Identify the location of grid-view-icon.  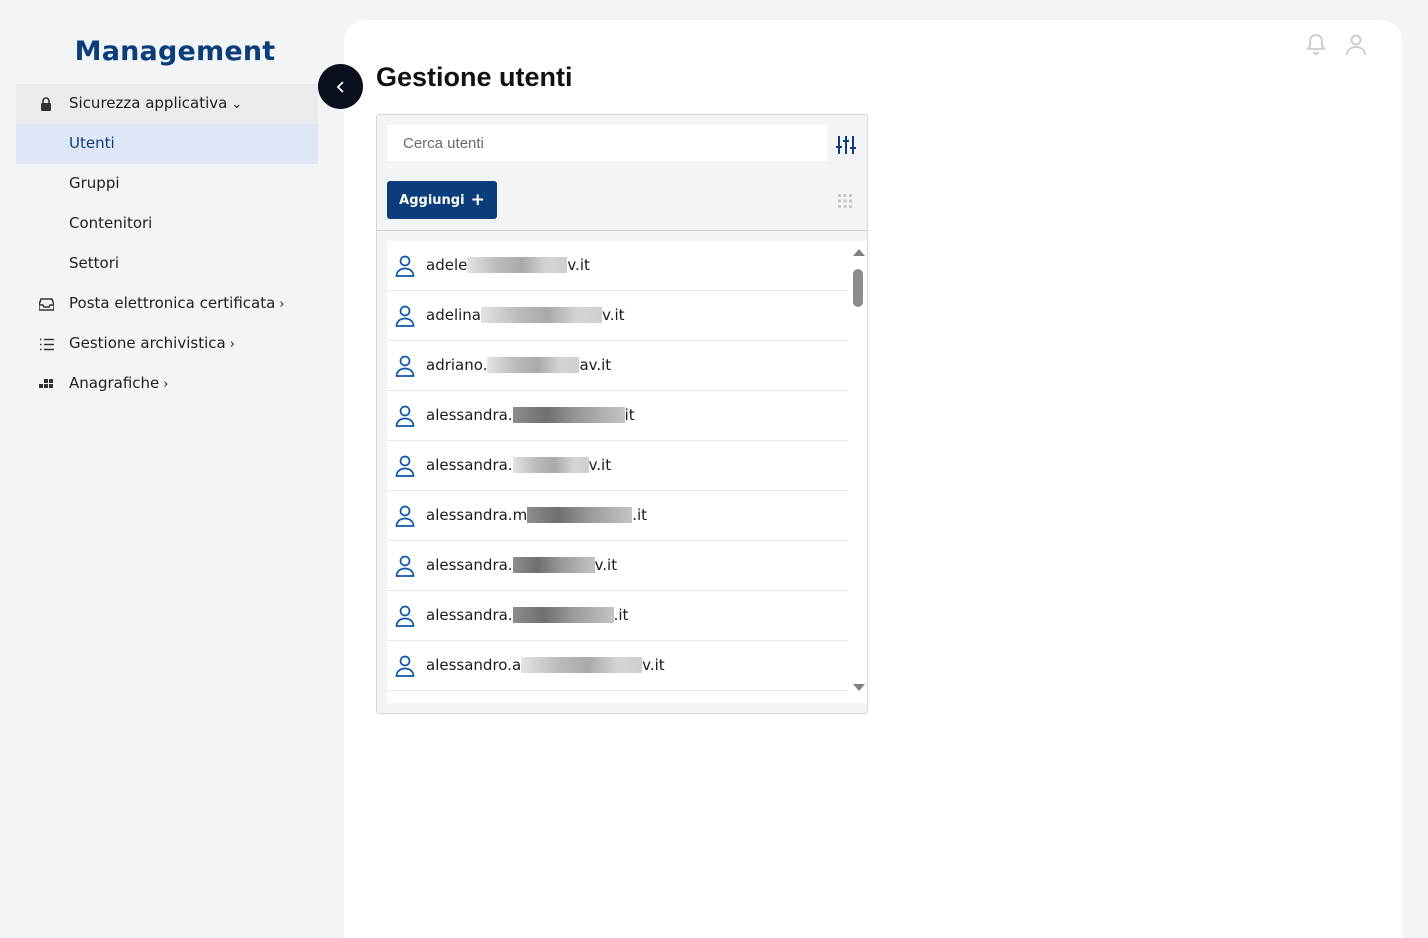
(845, 201).